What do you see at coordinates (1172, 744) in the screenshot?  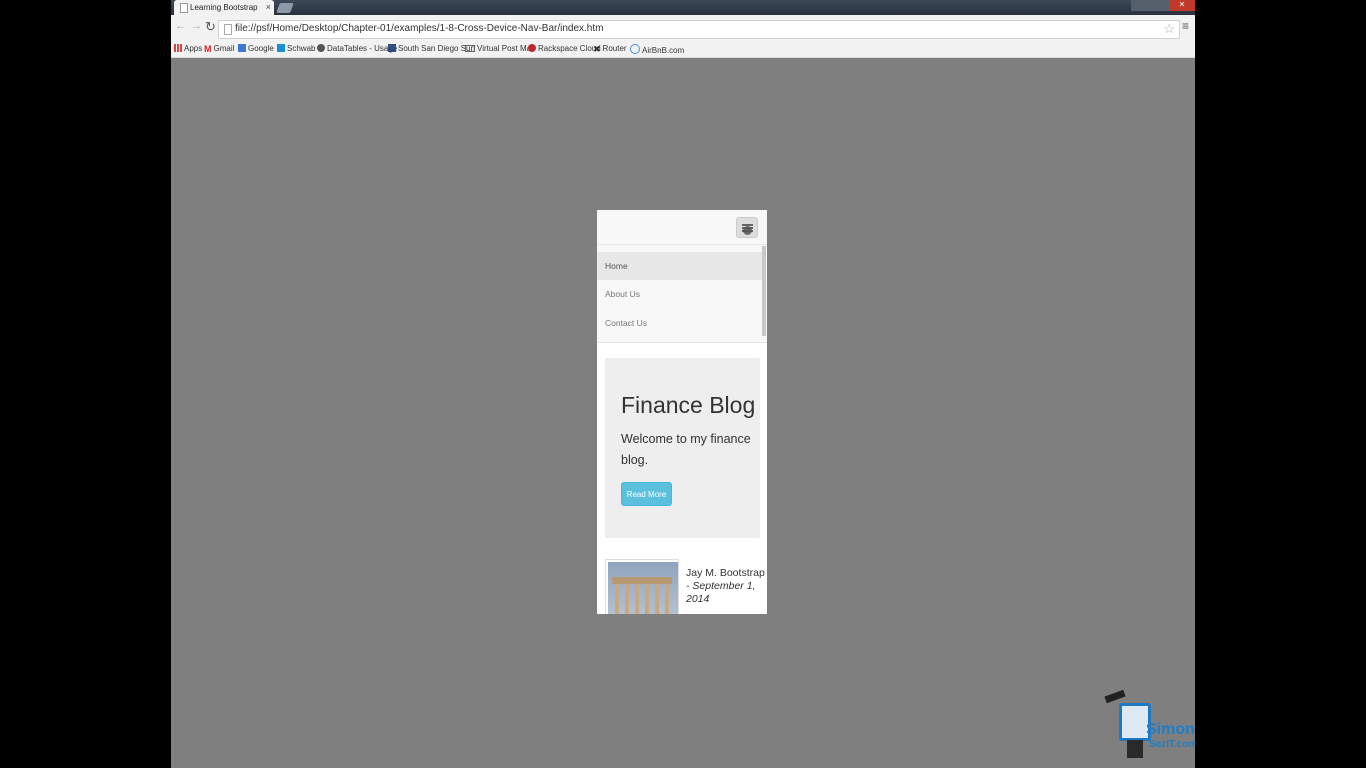 I see `logo-domain: SezIT.com` at bounding box center [1172, 744].